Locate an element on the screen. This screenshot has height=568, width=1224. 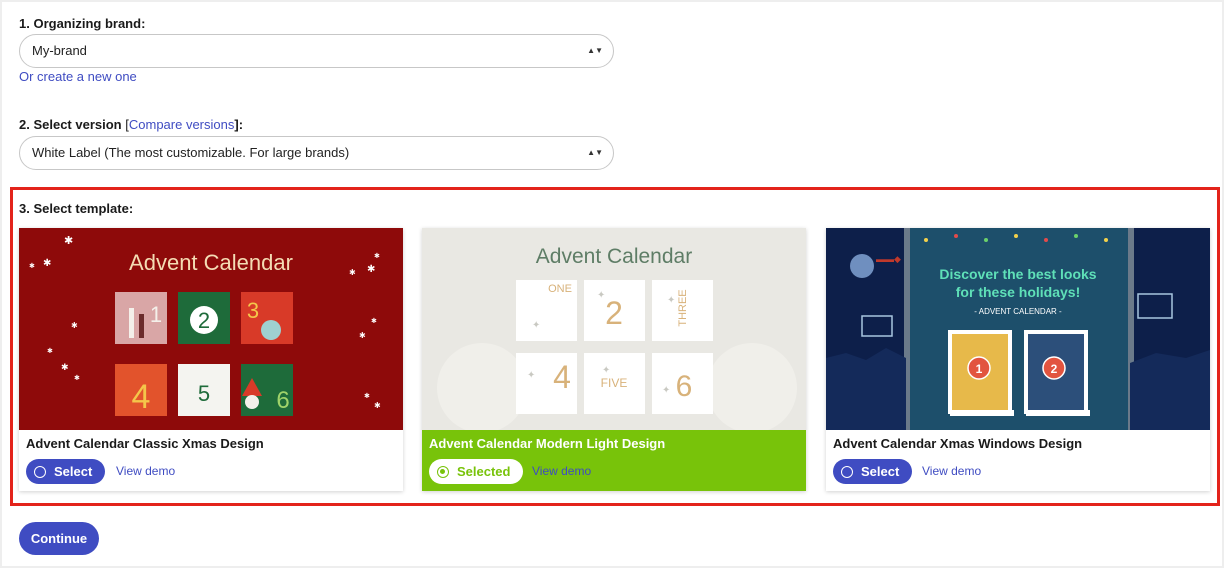
thumb-number-3: THREE is located at coordinates (683, 307).